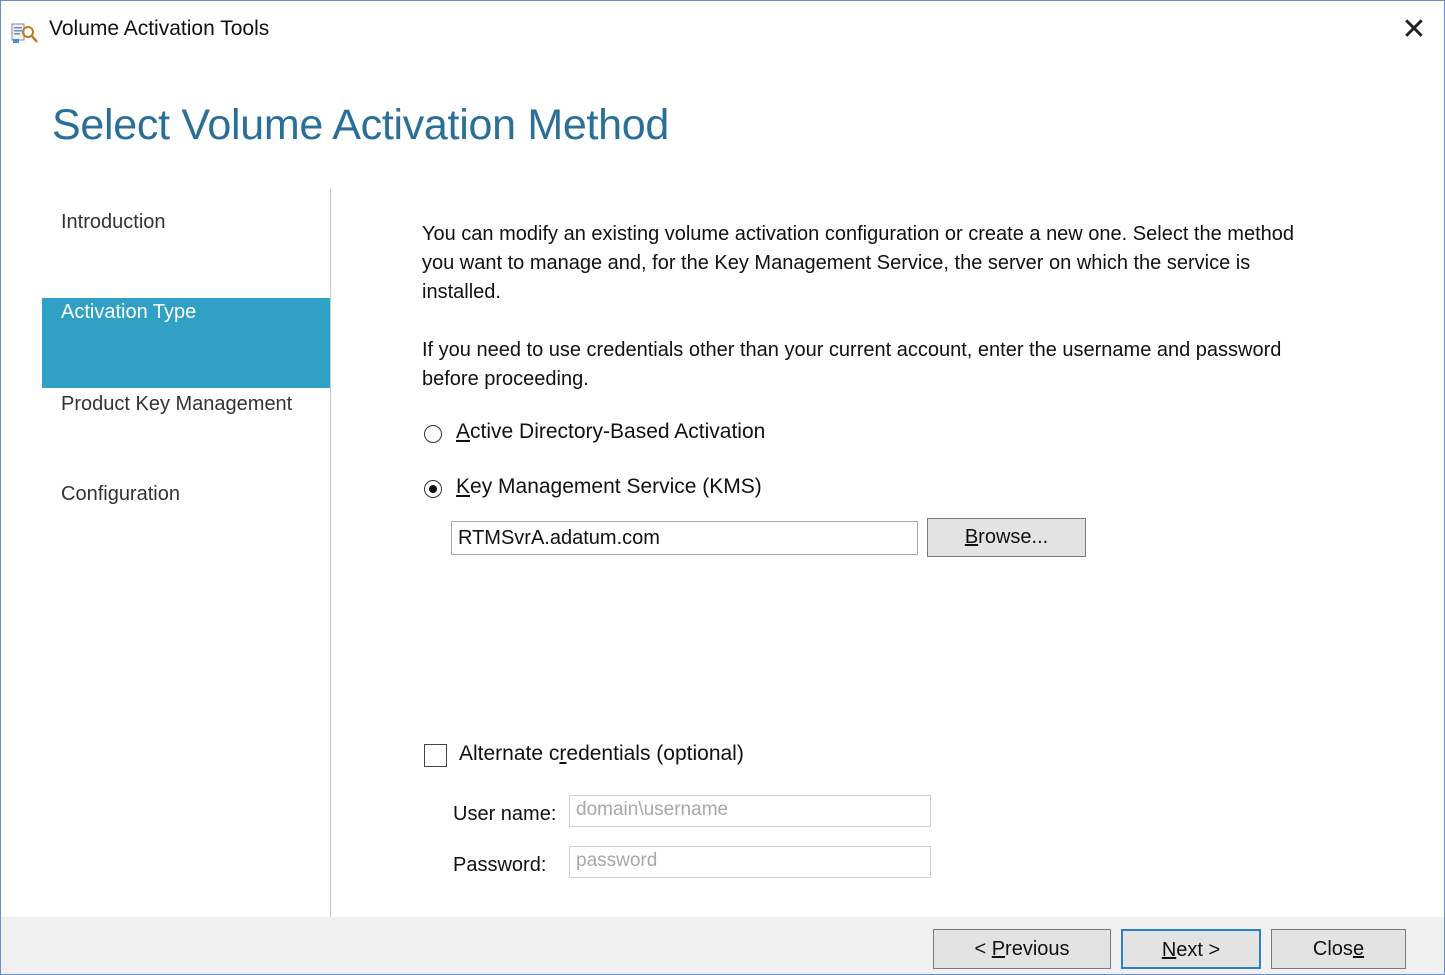  What do you see at coordinates (505, 814) in the screenshot?
I see `username-label: User name:` at bounding box center [505, 814].